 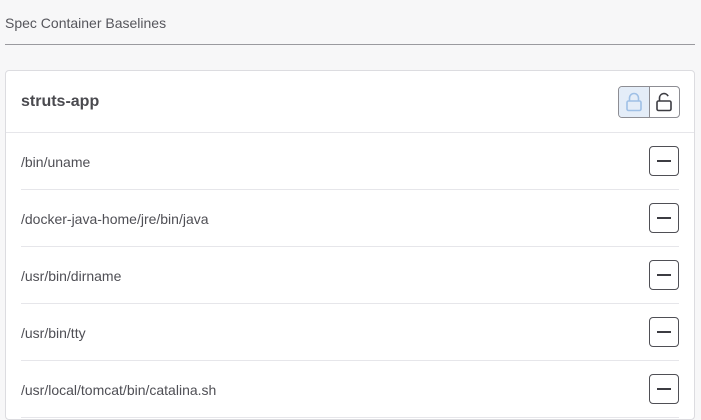 What do you see at coordinates (56, 162) in the screenshot?
I see `process-path: /bin/uname` at bounding box center [56, 162].